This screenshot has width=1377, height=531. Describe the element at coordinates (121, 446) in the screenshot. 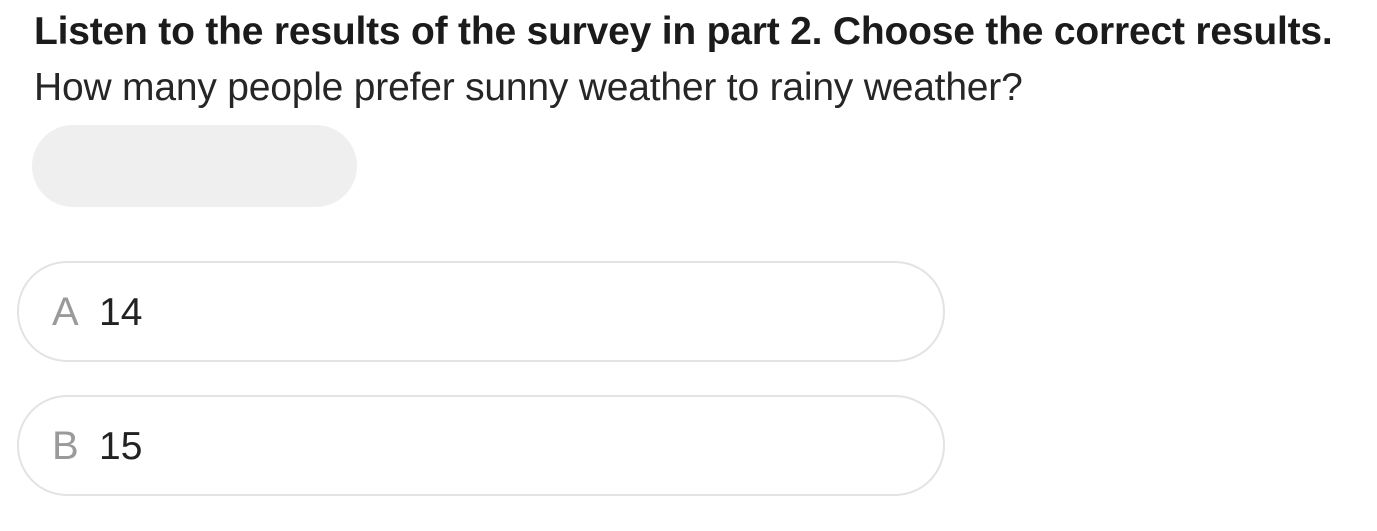

I see `option-text: 15` at that location.